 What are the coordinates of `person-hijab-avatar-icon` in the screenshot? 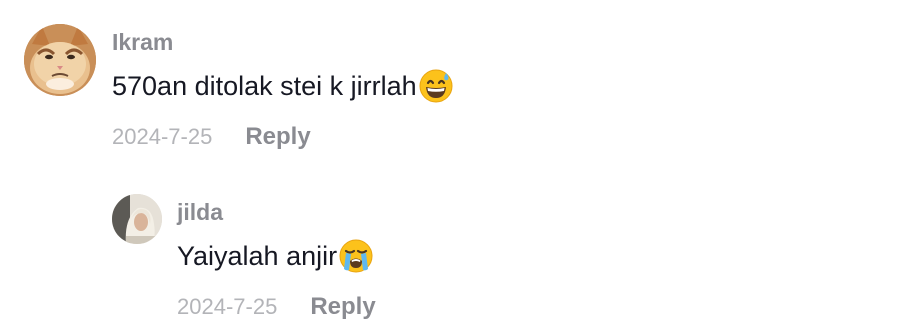 It's located at (137, 219).